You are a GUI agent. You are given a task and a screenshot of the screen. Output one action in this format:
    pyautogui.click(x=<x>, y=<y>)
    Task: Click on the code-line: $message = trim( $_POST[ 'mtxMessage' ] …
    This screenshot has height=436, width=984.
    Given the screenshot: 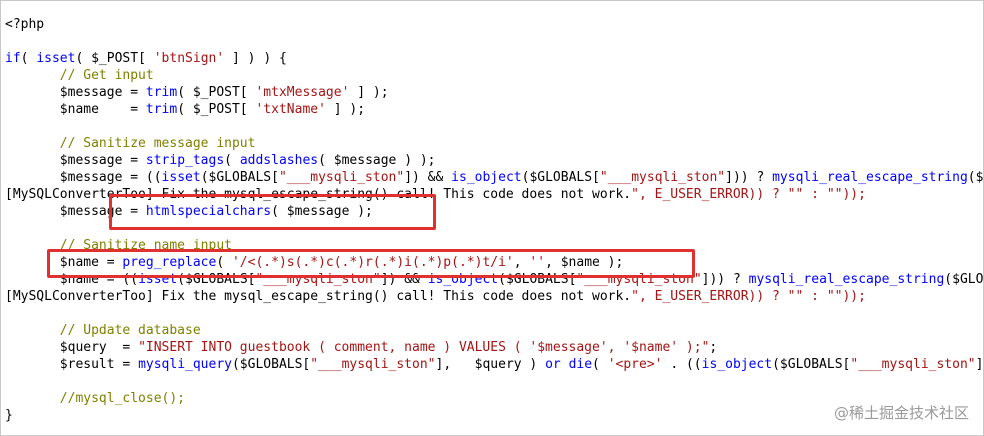 What is the action you would take?
    pyautogui.click(x=197, y=92)
    